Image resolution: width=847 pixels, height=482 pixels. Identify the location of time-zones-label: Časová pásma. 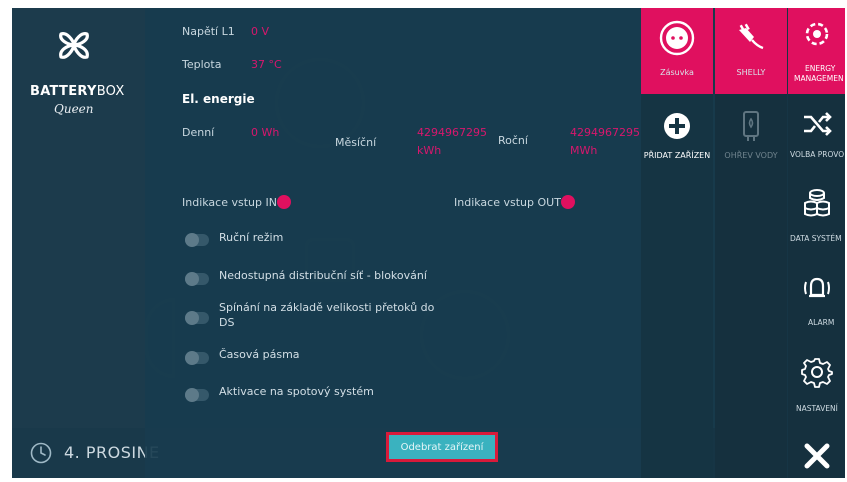
(259, 354).